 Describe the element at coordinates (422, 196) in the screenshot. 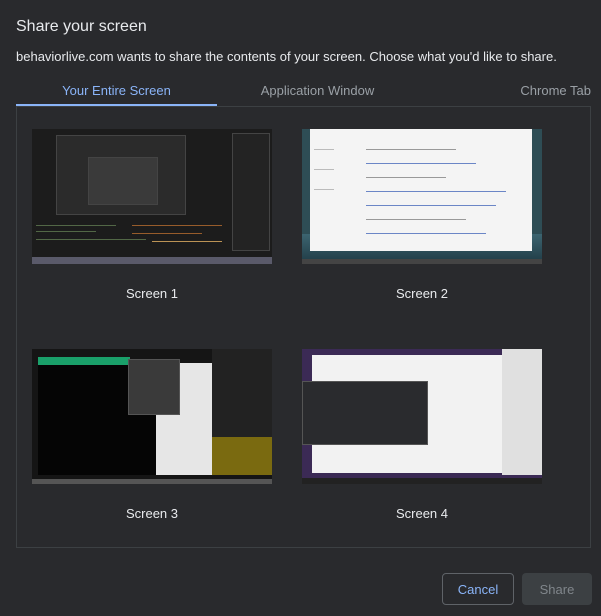

I see `screen-2-thumbnail` at that location.